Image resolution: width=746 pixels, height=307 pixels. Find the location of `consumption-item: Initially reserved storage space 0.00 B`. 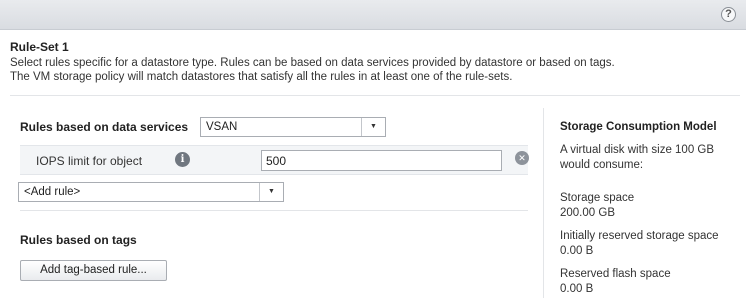

consumption-item: Initially reserved storage space 0.00 B is located at coordinates (651, 244).